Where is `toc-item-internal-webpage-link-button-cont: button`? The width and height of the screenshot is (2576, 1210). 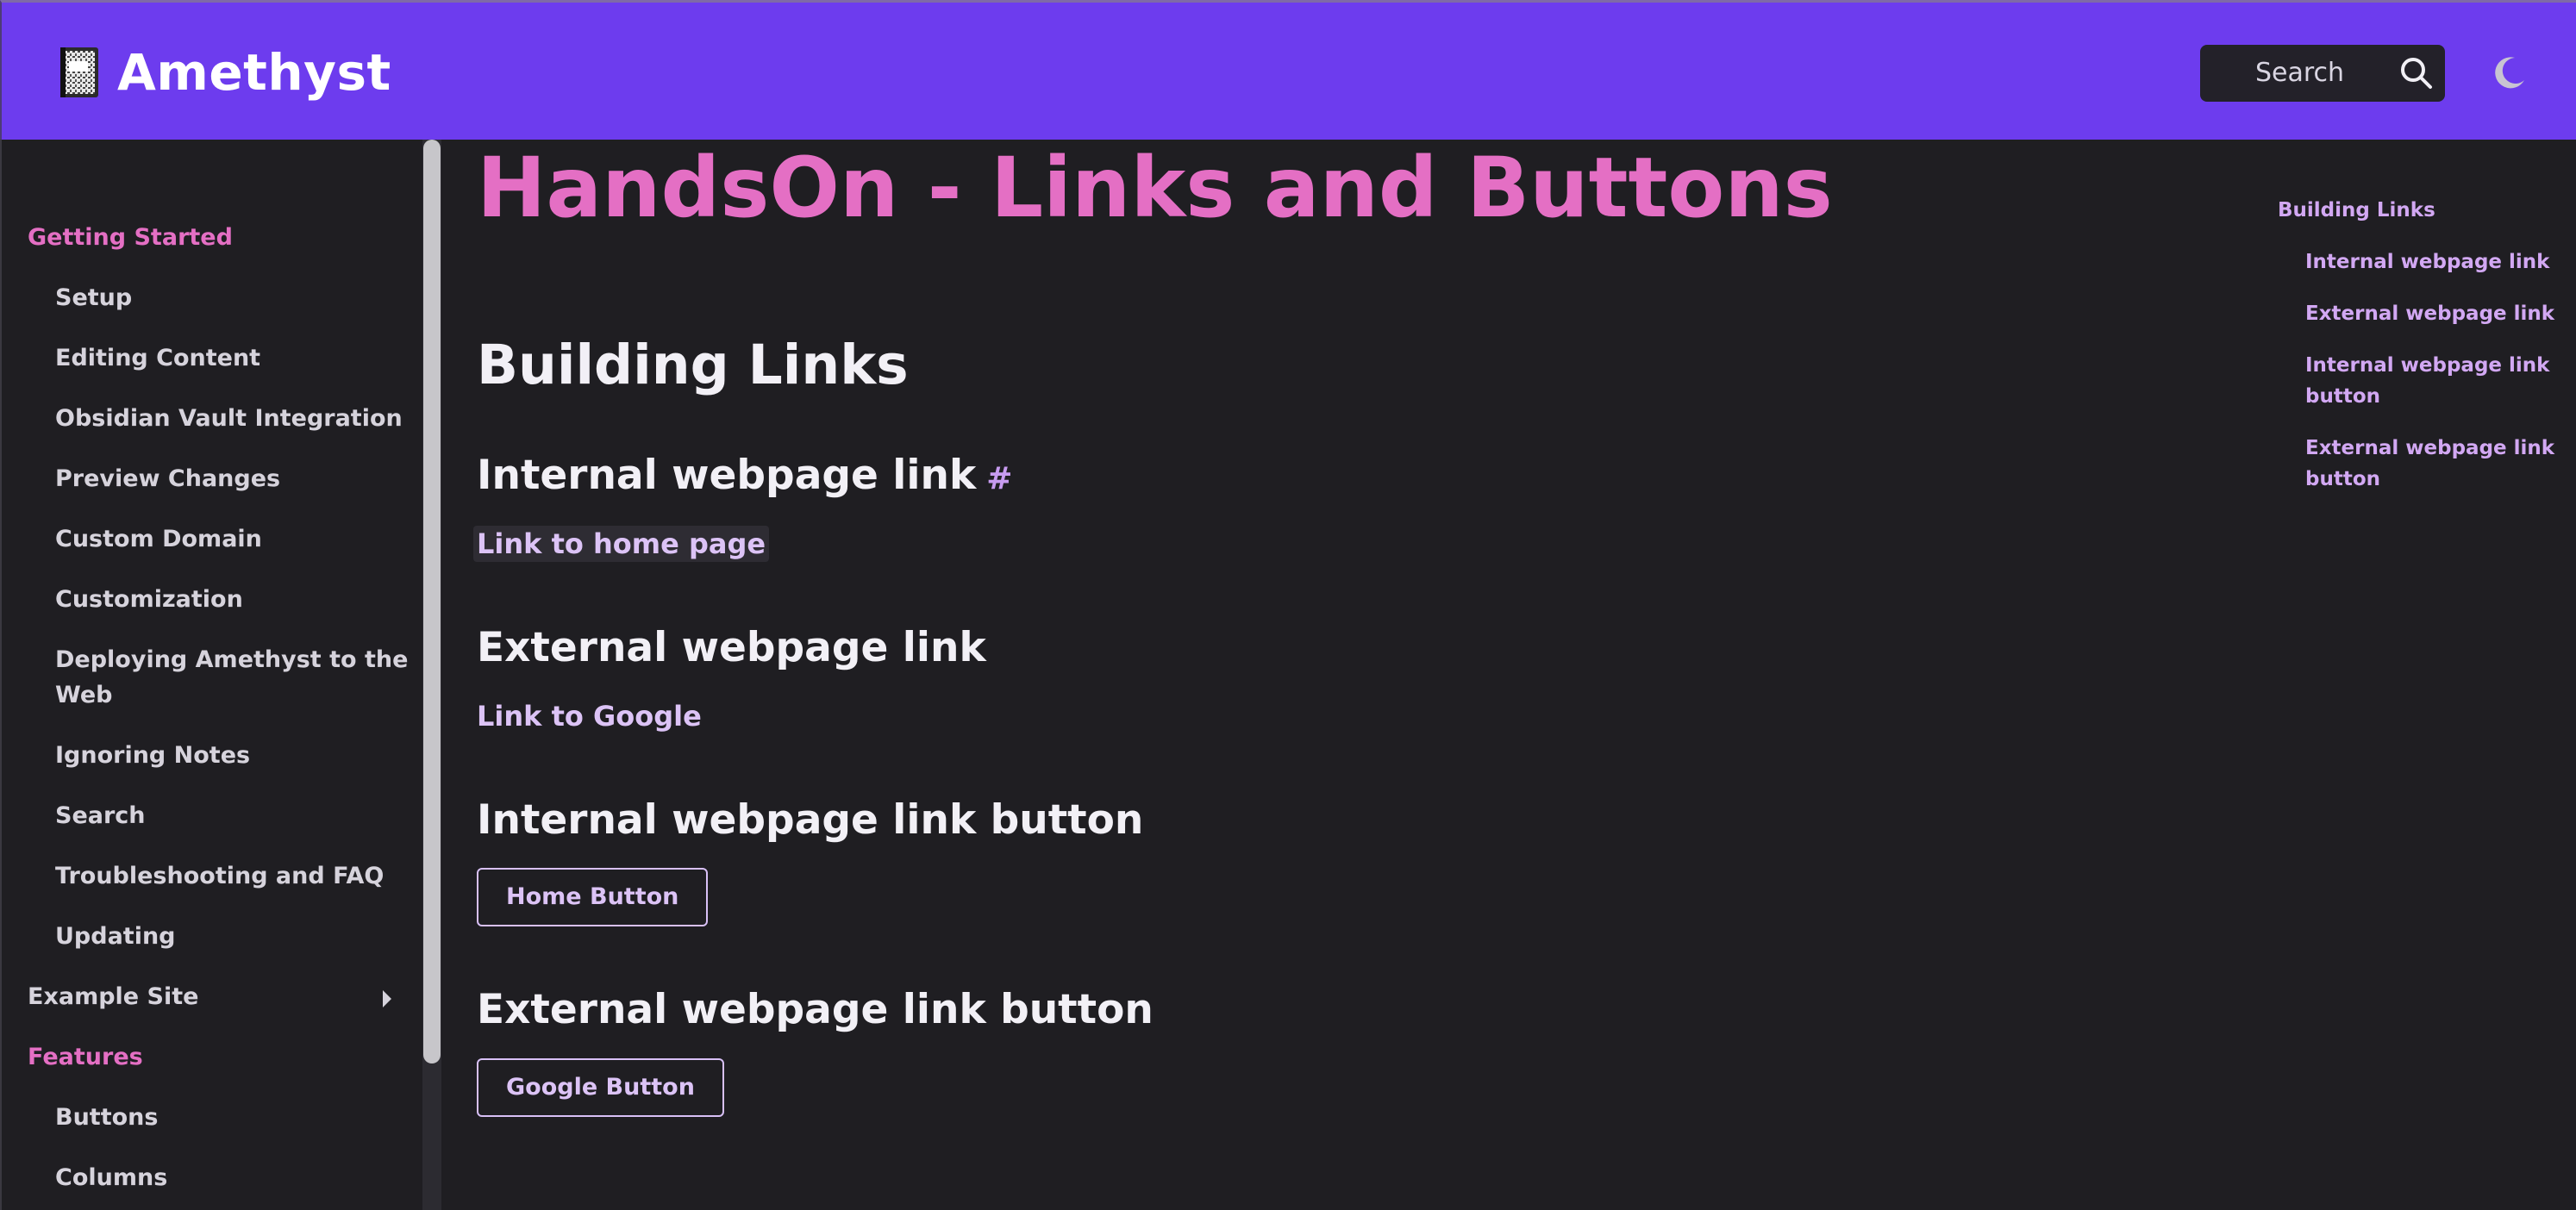
toc-item-internal-webpage-link-button-cont: button is located at coordinates (2342, 397).